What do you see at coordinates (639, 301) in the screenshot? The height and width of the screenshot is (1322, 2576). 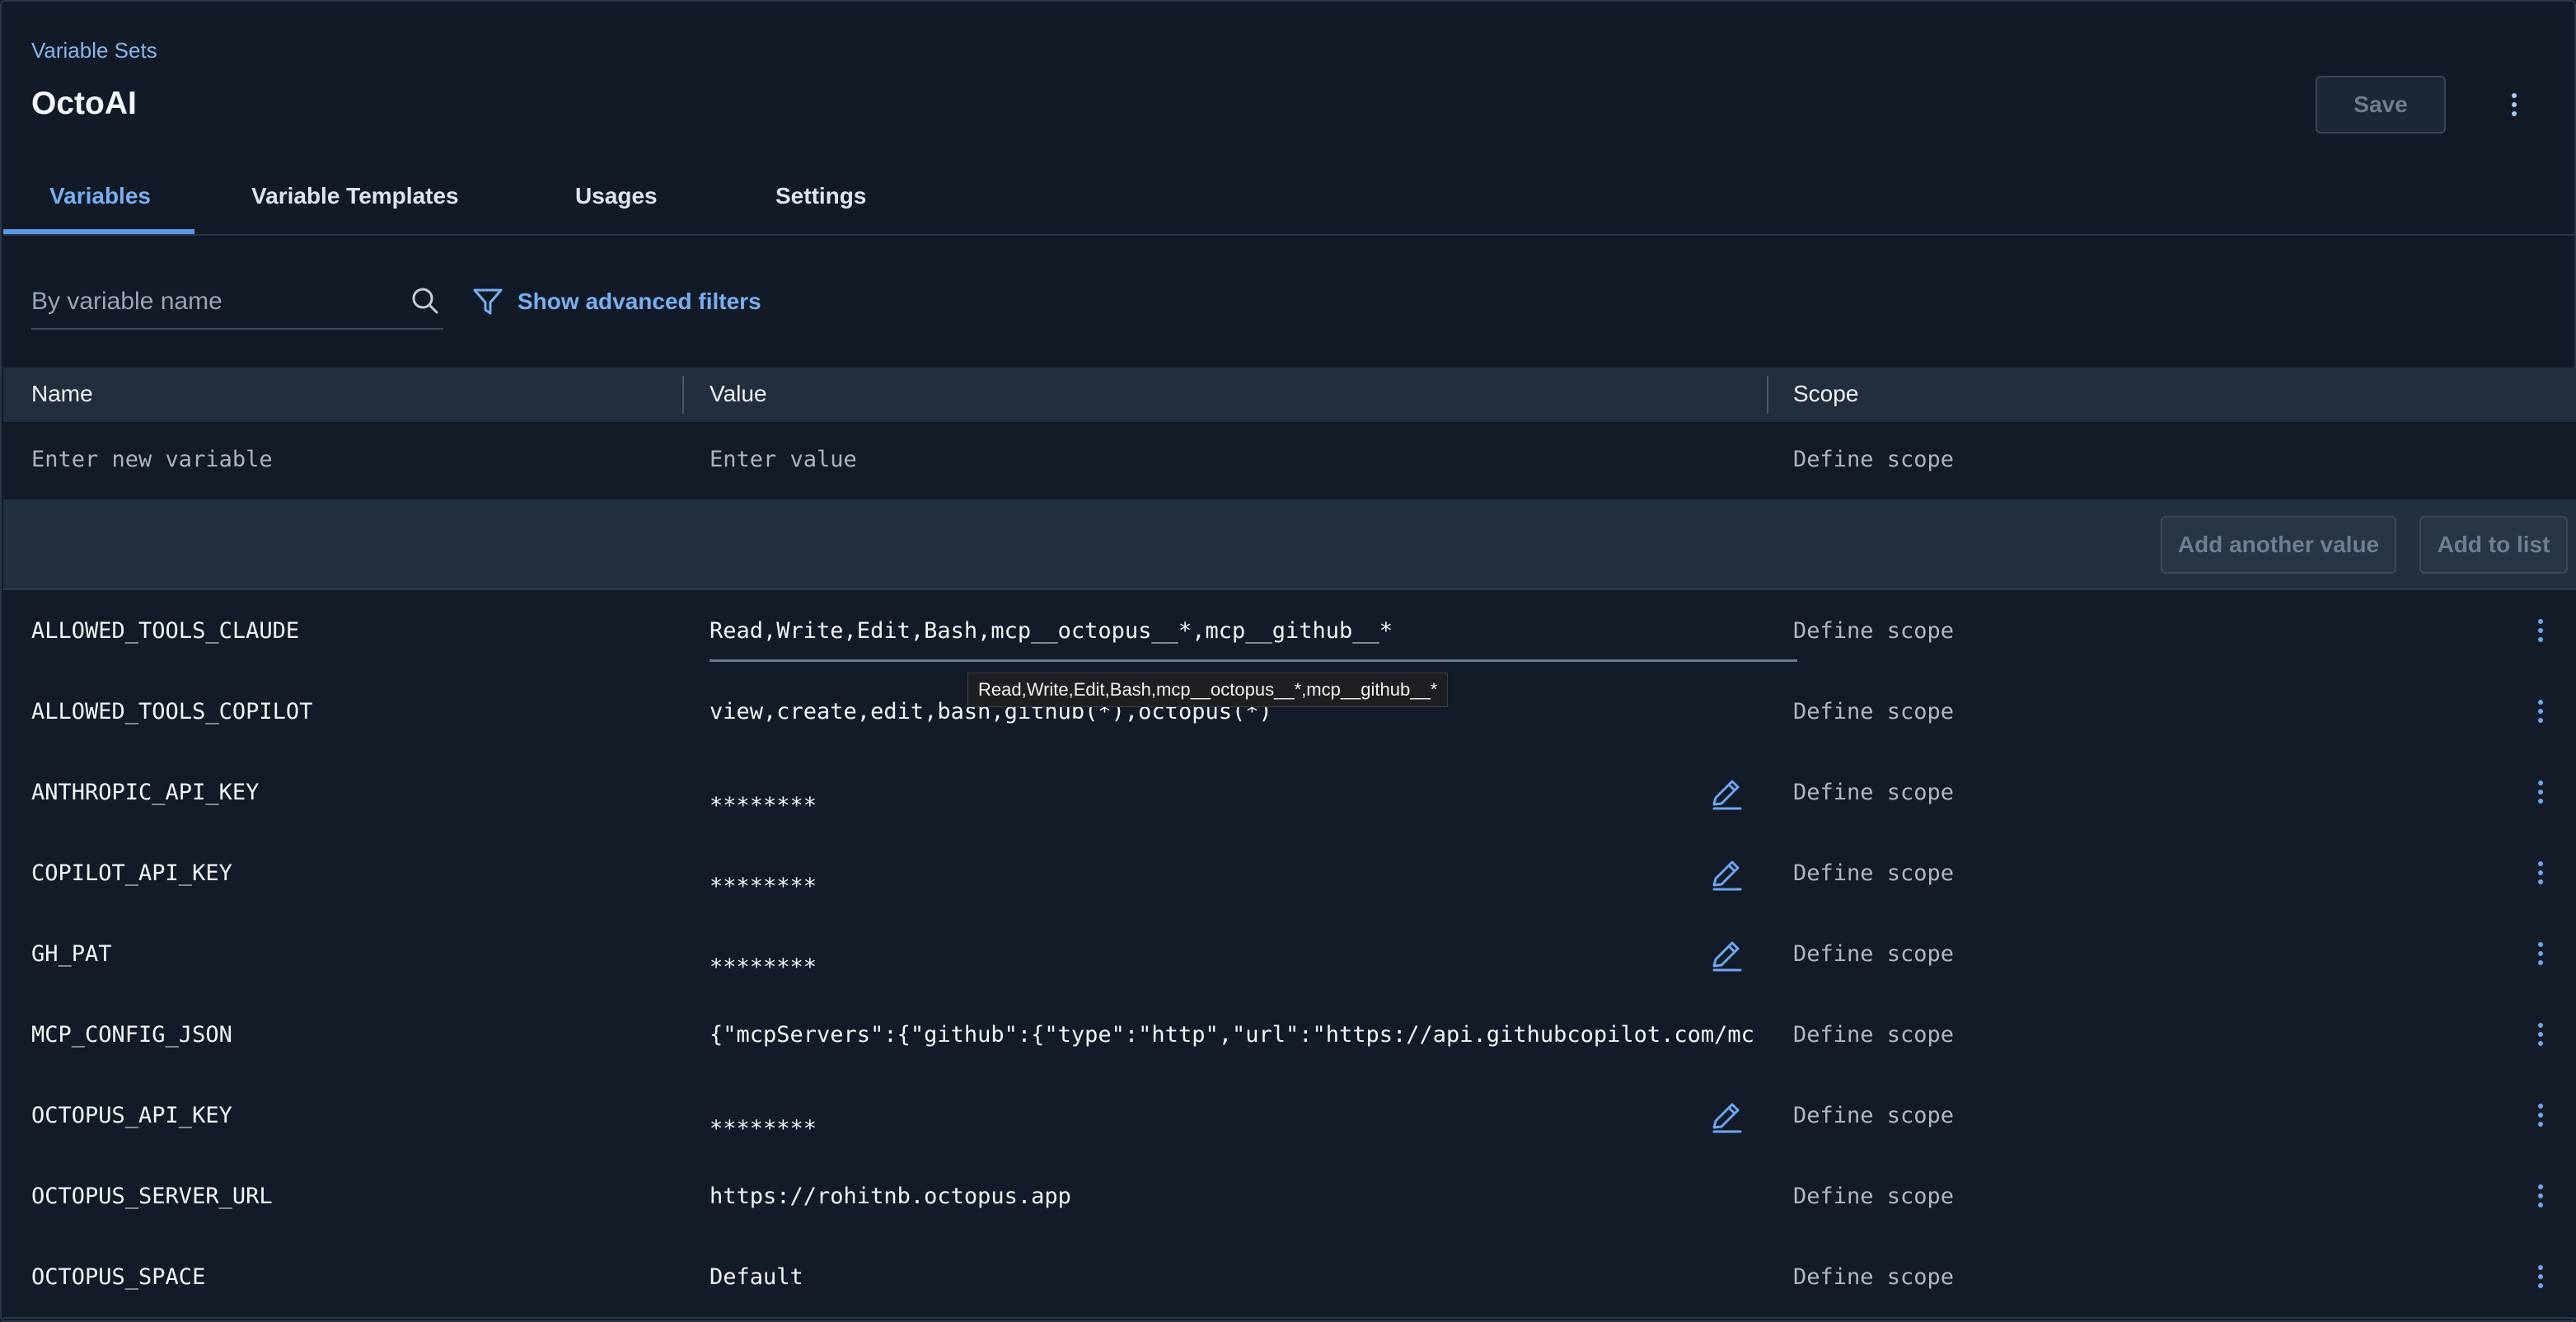 I see `show-advanced-filters-label: Show advanced filters` at bounding box center [639, 301].